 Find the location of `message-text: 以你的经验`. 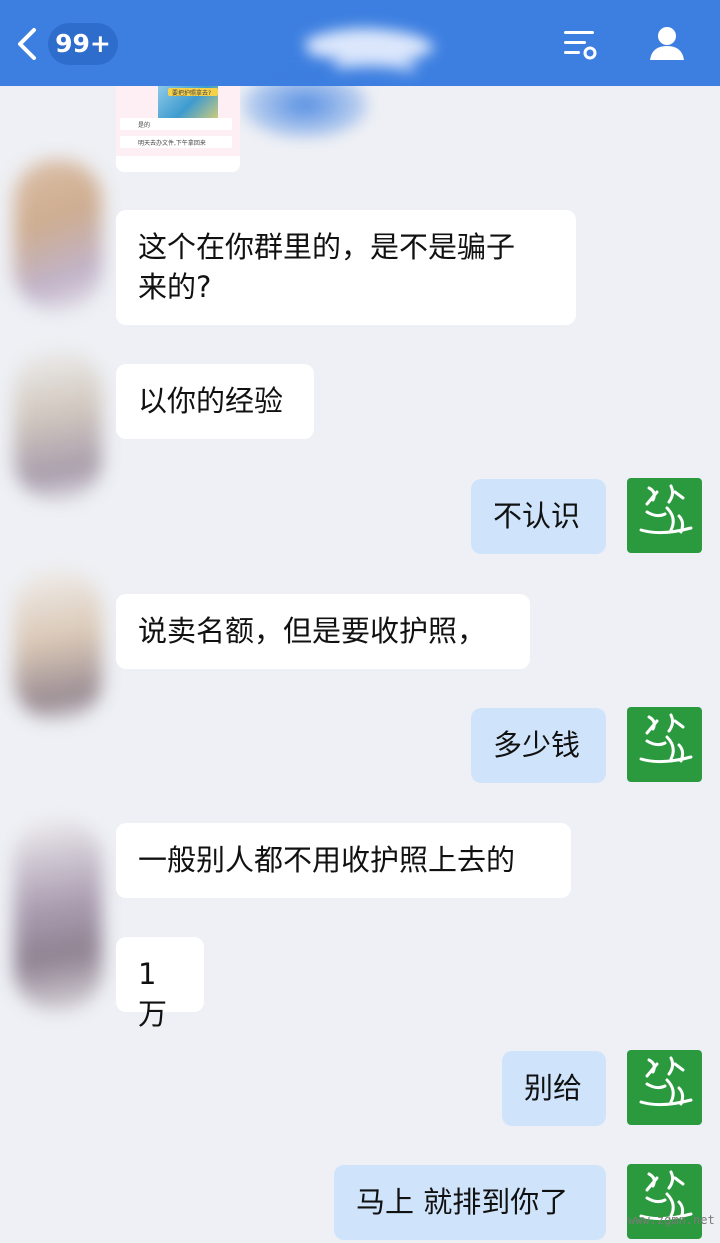

message-text: 以你的经验 is located at coordinates (211, 401).